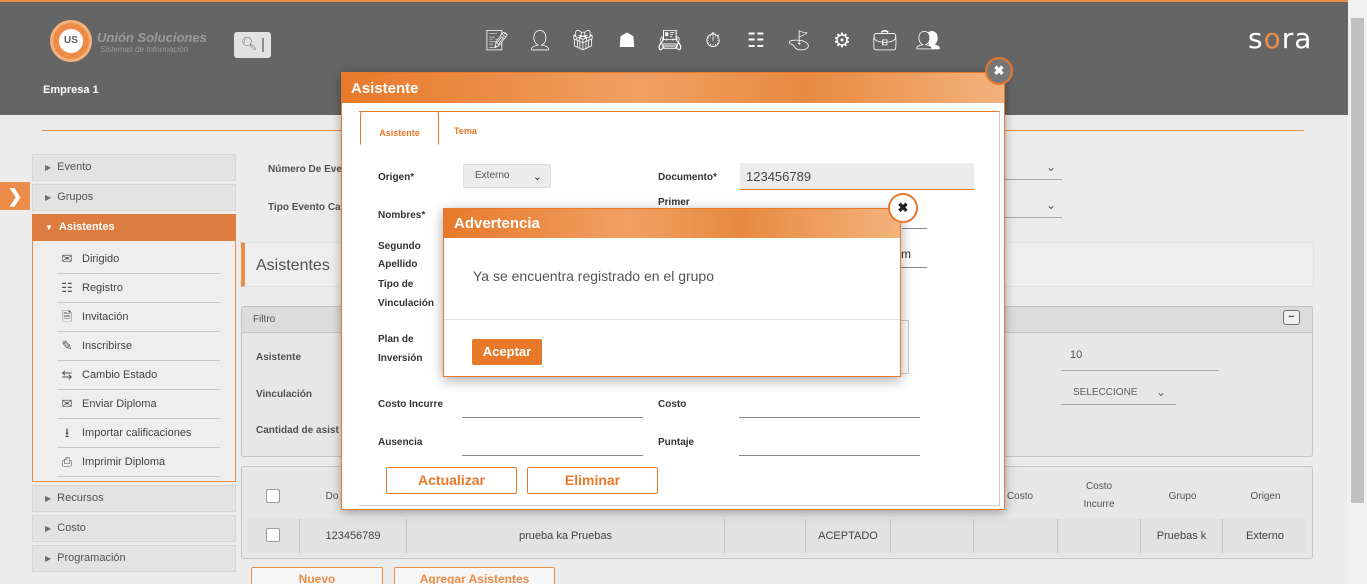  Describe the element at coordinates (913, 267) in the screenshot. I see `segundo-apellido-field` at that location.